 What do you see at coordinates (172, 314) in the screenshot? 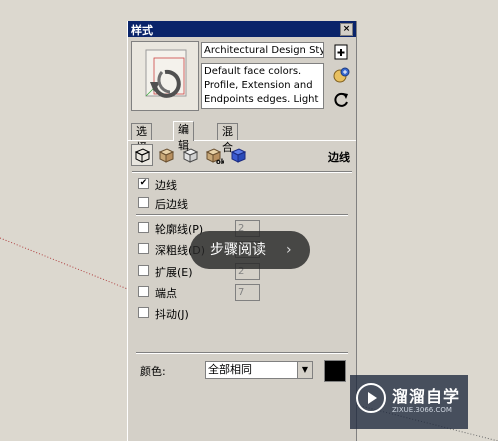
I see `jitter-label: 抖动(J)` at bounding box center [172, 314].